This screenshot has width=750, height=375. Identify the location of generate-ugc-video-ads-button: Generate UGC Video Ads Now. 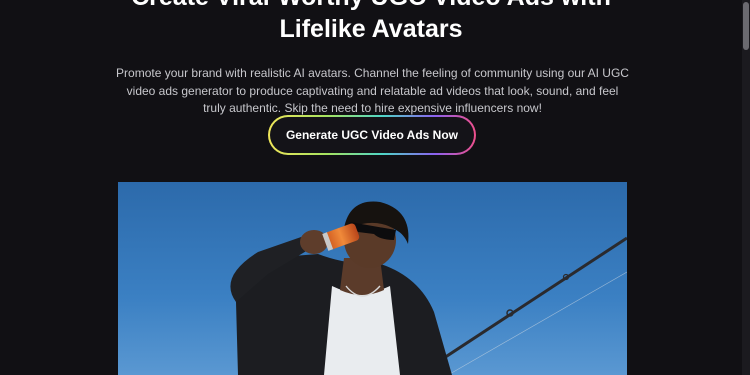
(372, 135).